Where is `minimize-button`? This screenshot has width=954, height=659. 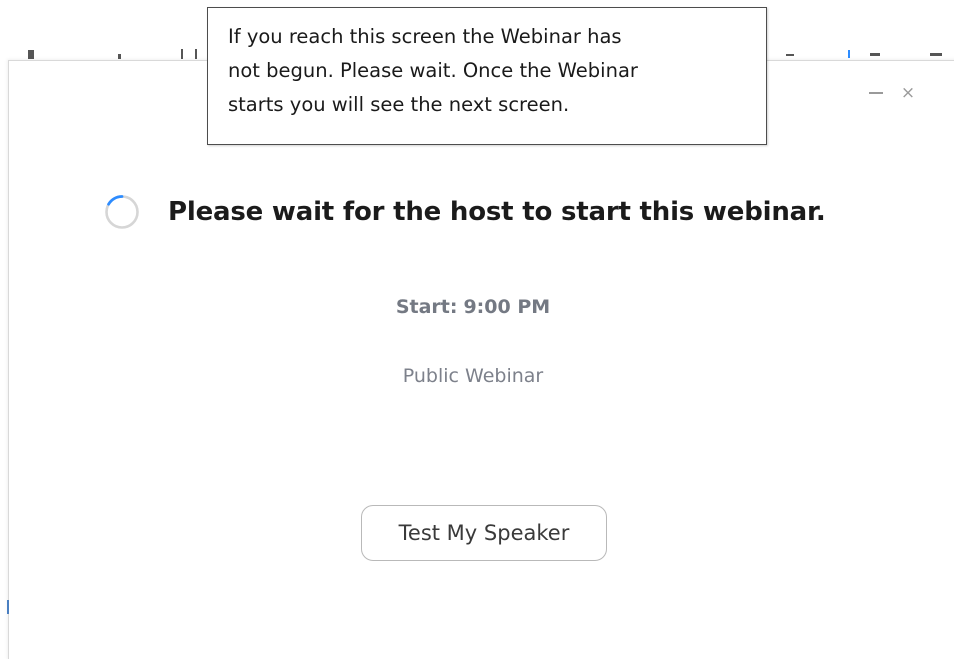 minimize-button is located at coordinates (876, 93).